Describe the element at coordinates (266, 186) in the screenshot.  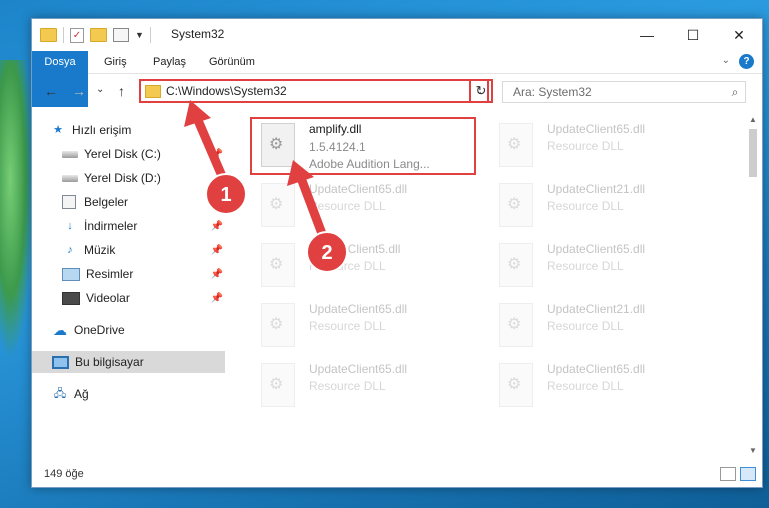
I see `annotation-overlay: 1 2` at that location.